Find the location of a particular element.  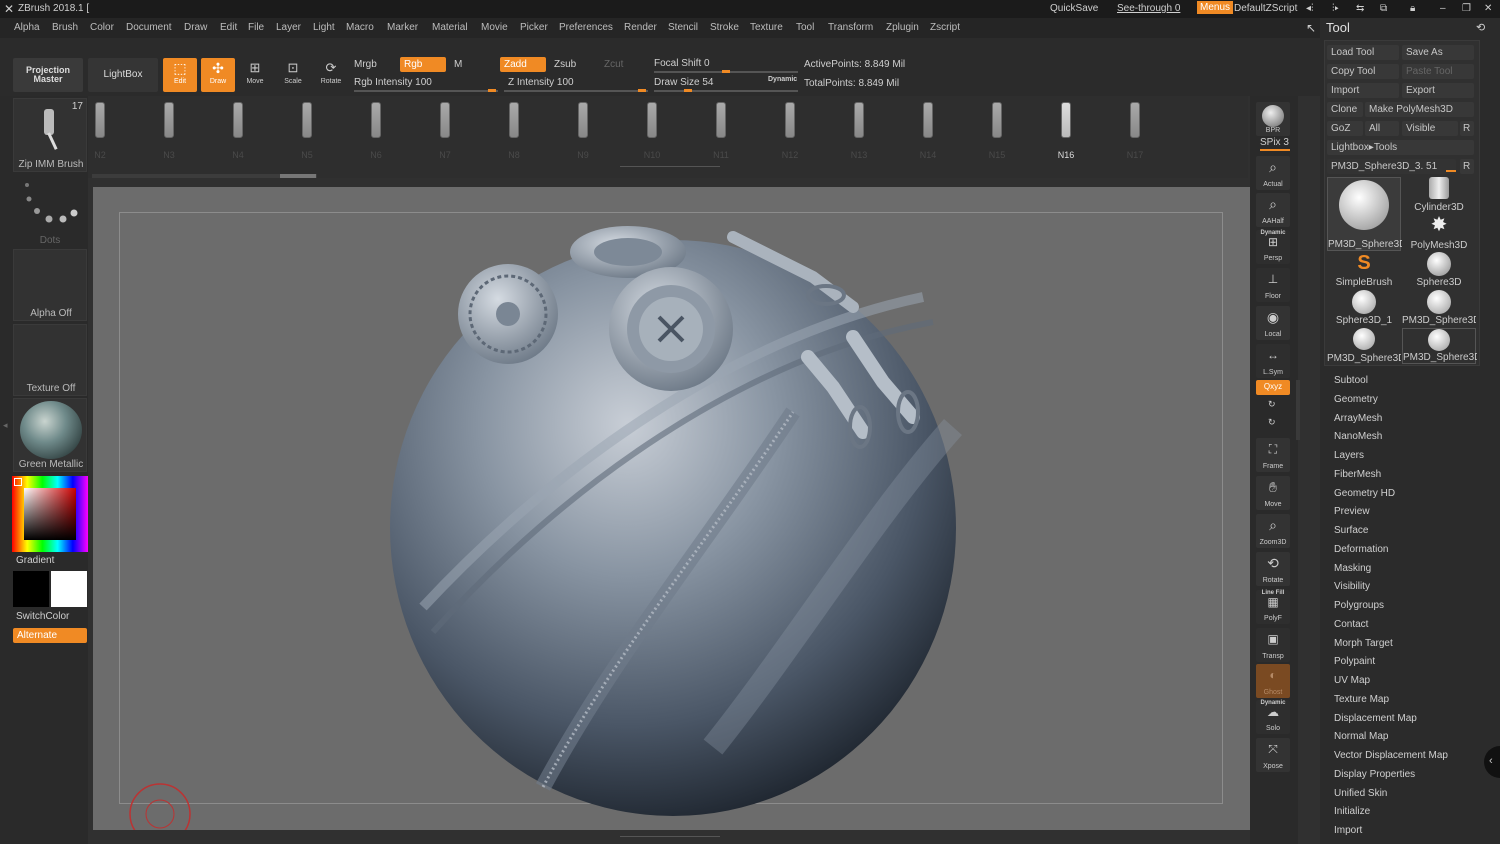

menu-item-layer: Layer is located at coordinates (288, 27).